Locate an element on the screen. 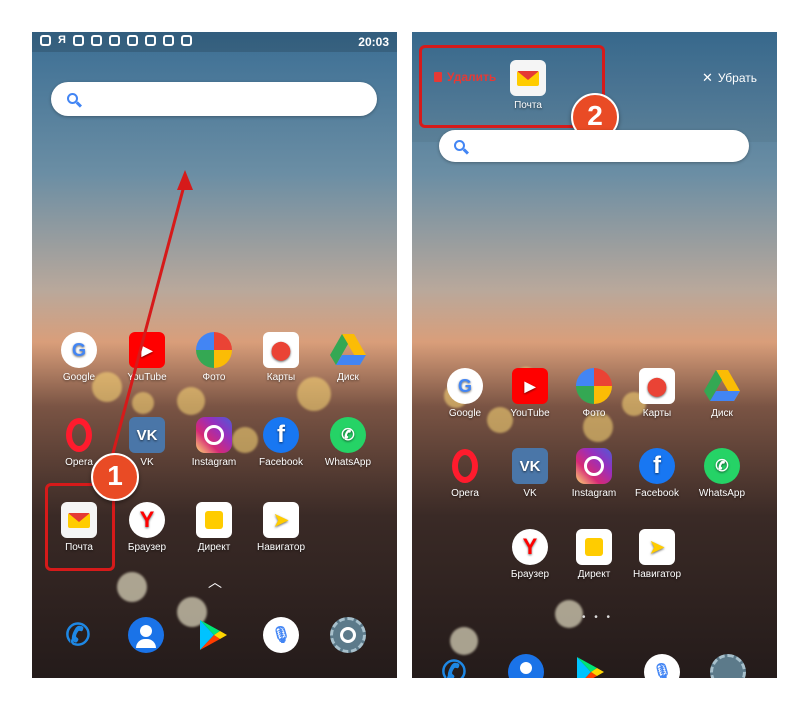 The image size is (808, 710). app-label: Instagram is located at coordinates (594, 493).